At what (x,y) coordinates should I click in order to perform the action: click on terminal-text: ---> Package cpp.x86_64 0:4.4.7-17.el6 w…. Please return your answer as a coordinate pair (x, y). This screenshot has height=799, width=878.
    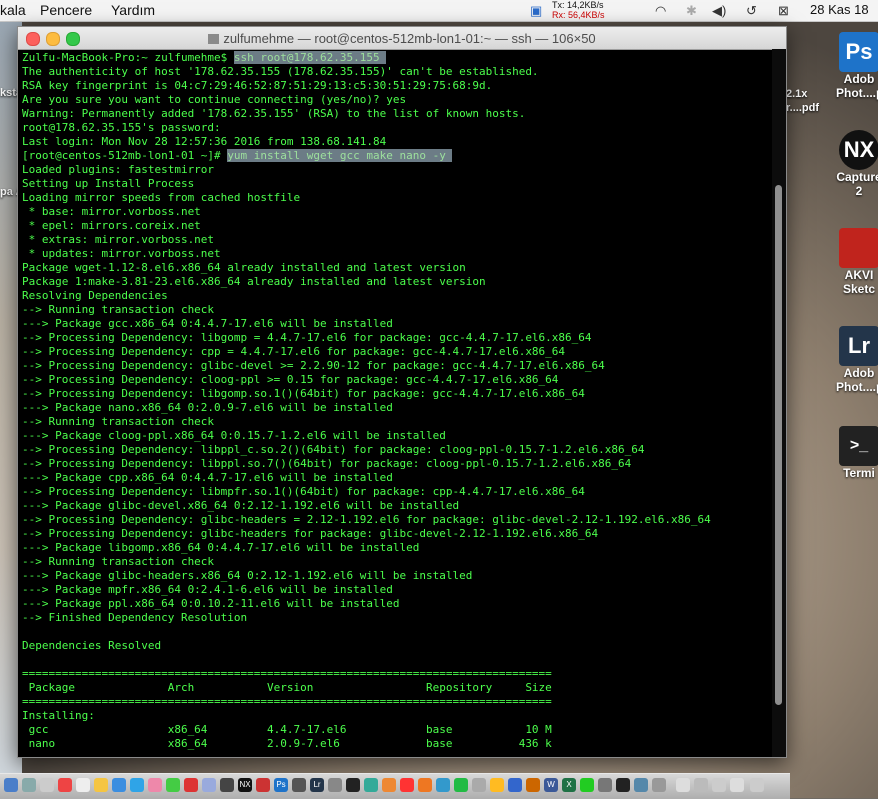
    Looking at the image, I should click on (207, 477).